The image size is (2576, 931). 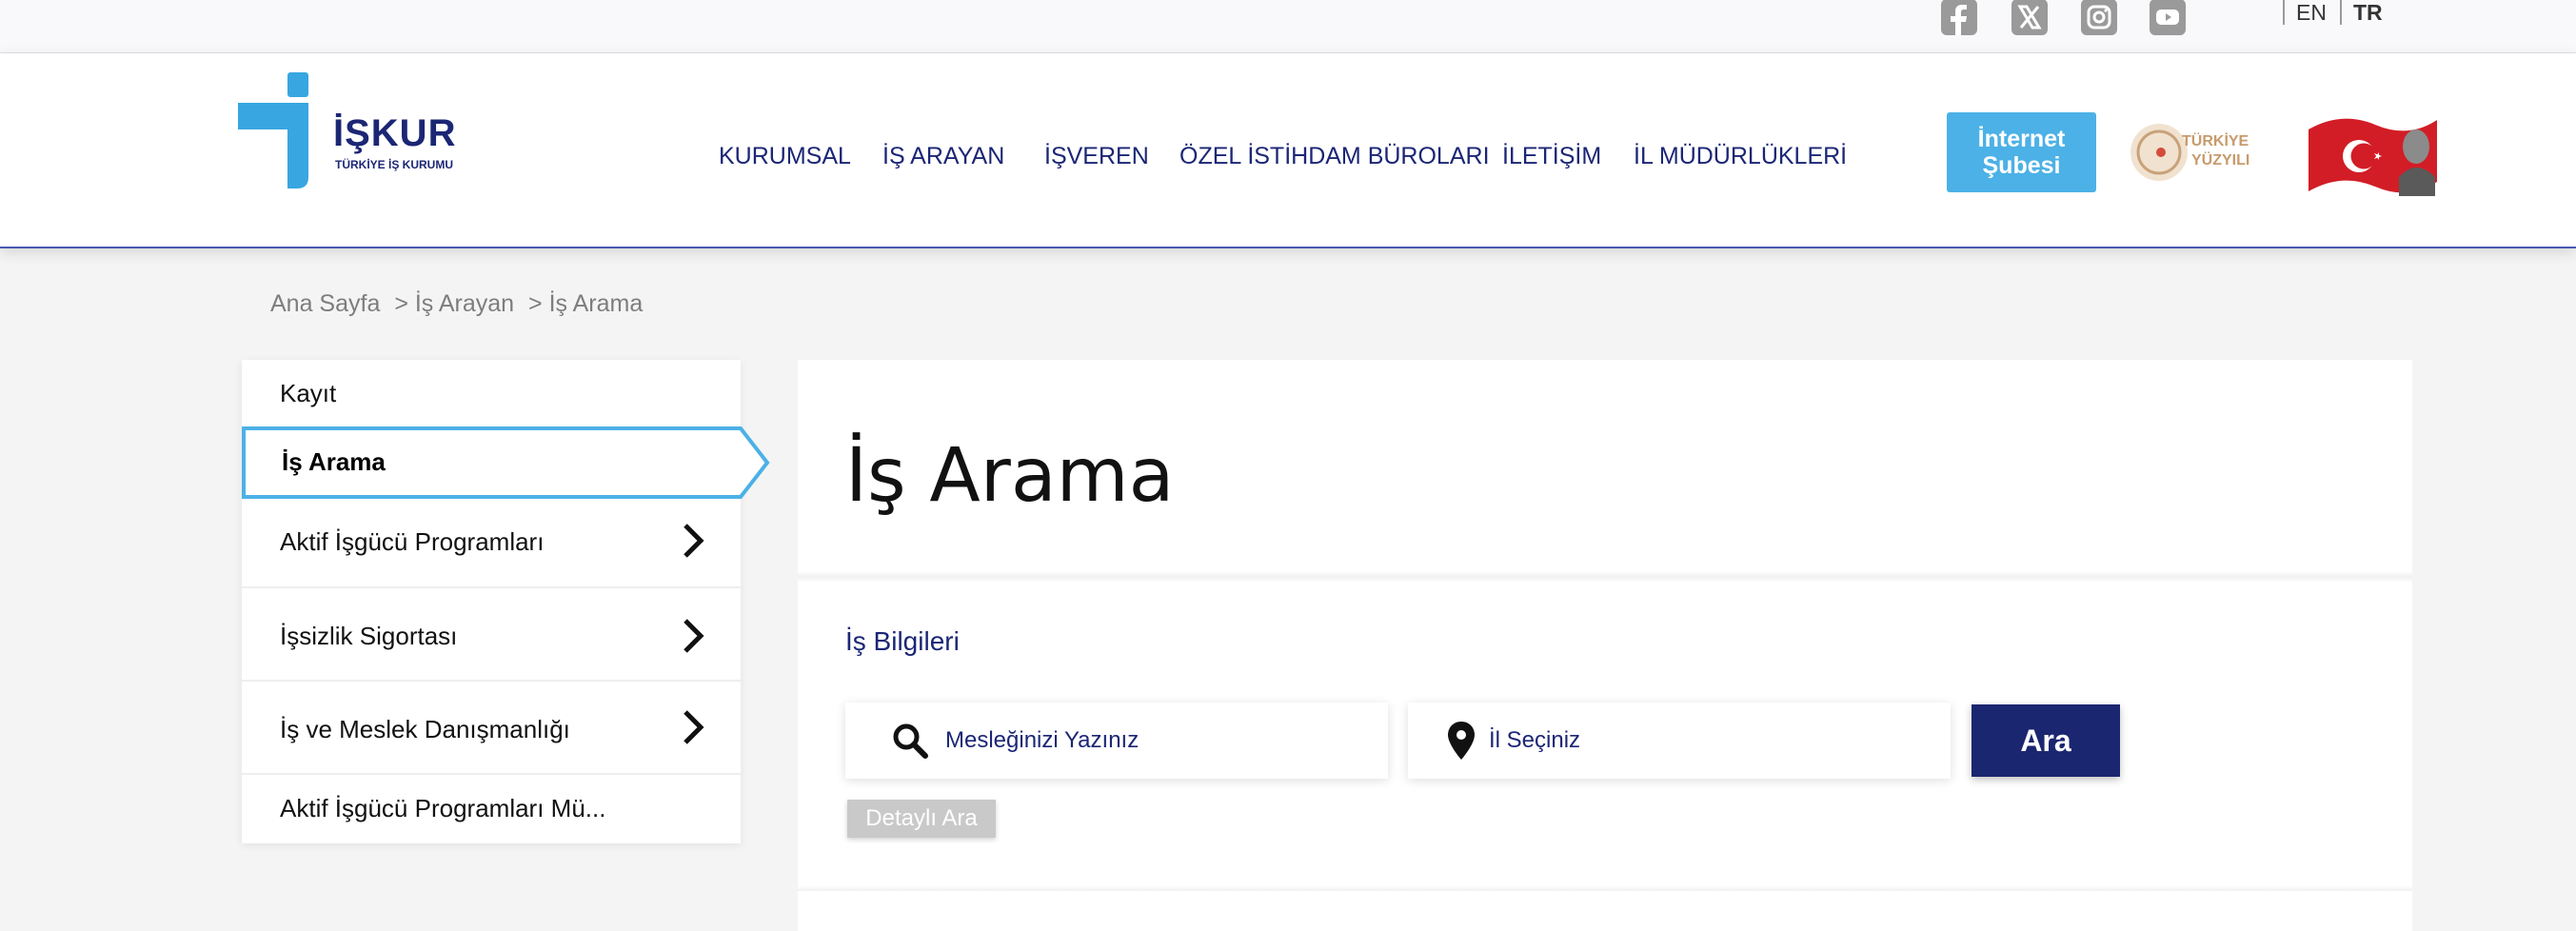 I want to click on breadcrumb-home: Ana Sayfa, so click(x=325, y=303).